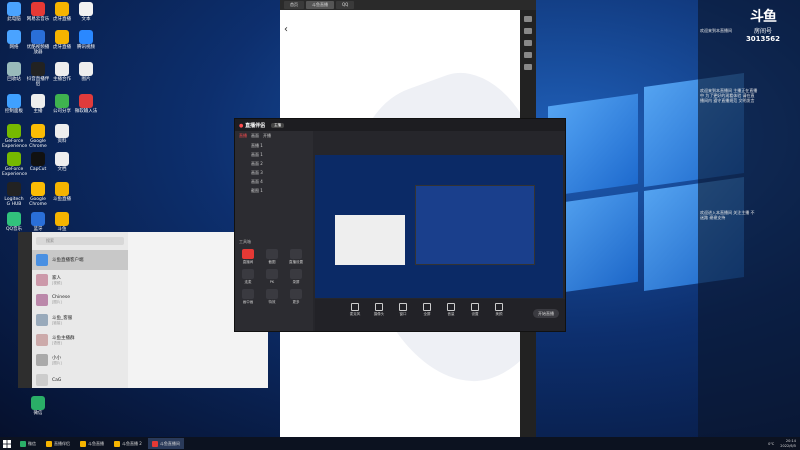 The image size is (800, 450). What do you see at coordinates (62, 141) in the screenshot?
I see `desktop-icon-label: 资料` at bounding box center [62, 141].